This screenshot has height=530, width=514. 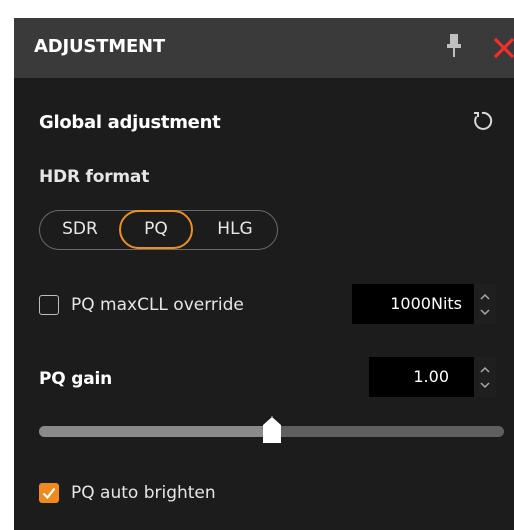 I want to click on hdr-option-pq: PQ, so click(x=156, y=229).